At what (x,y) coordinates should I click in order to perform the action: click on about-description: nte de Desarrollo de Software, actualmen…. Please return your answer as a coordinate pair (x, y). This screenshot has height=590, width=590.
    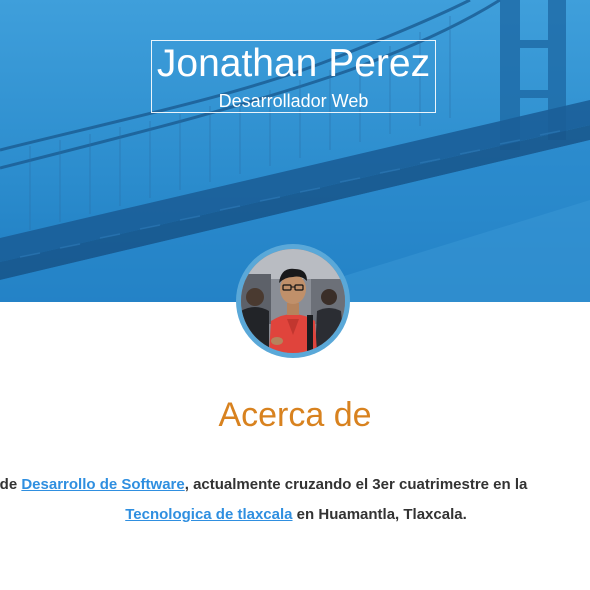
    Looking at the image, I should click on (295, 500).